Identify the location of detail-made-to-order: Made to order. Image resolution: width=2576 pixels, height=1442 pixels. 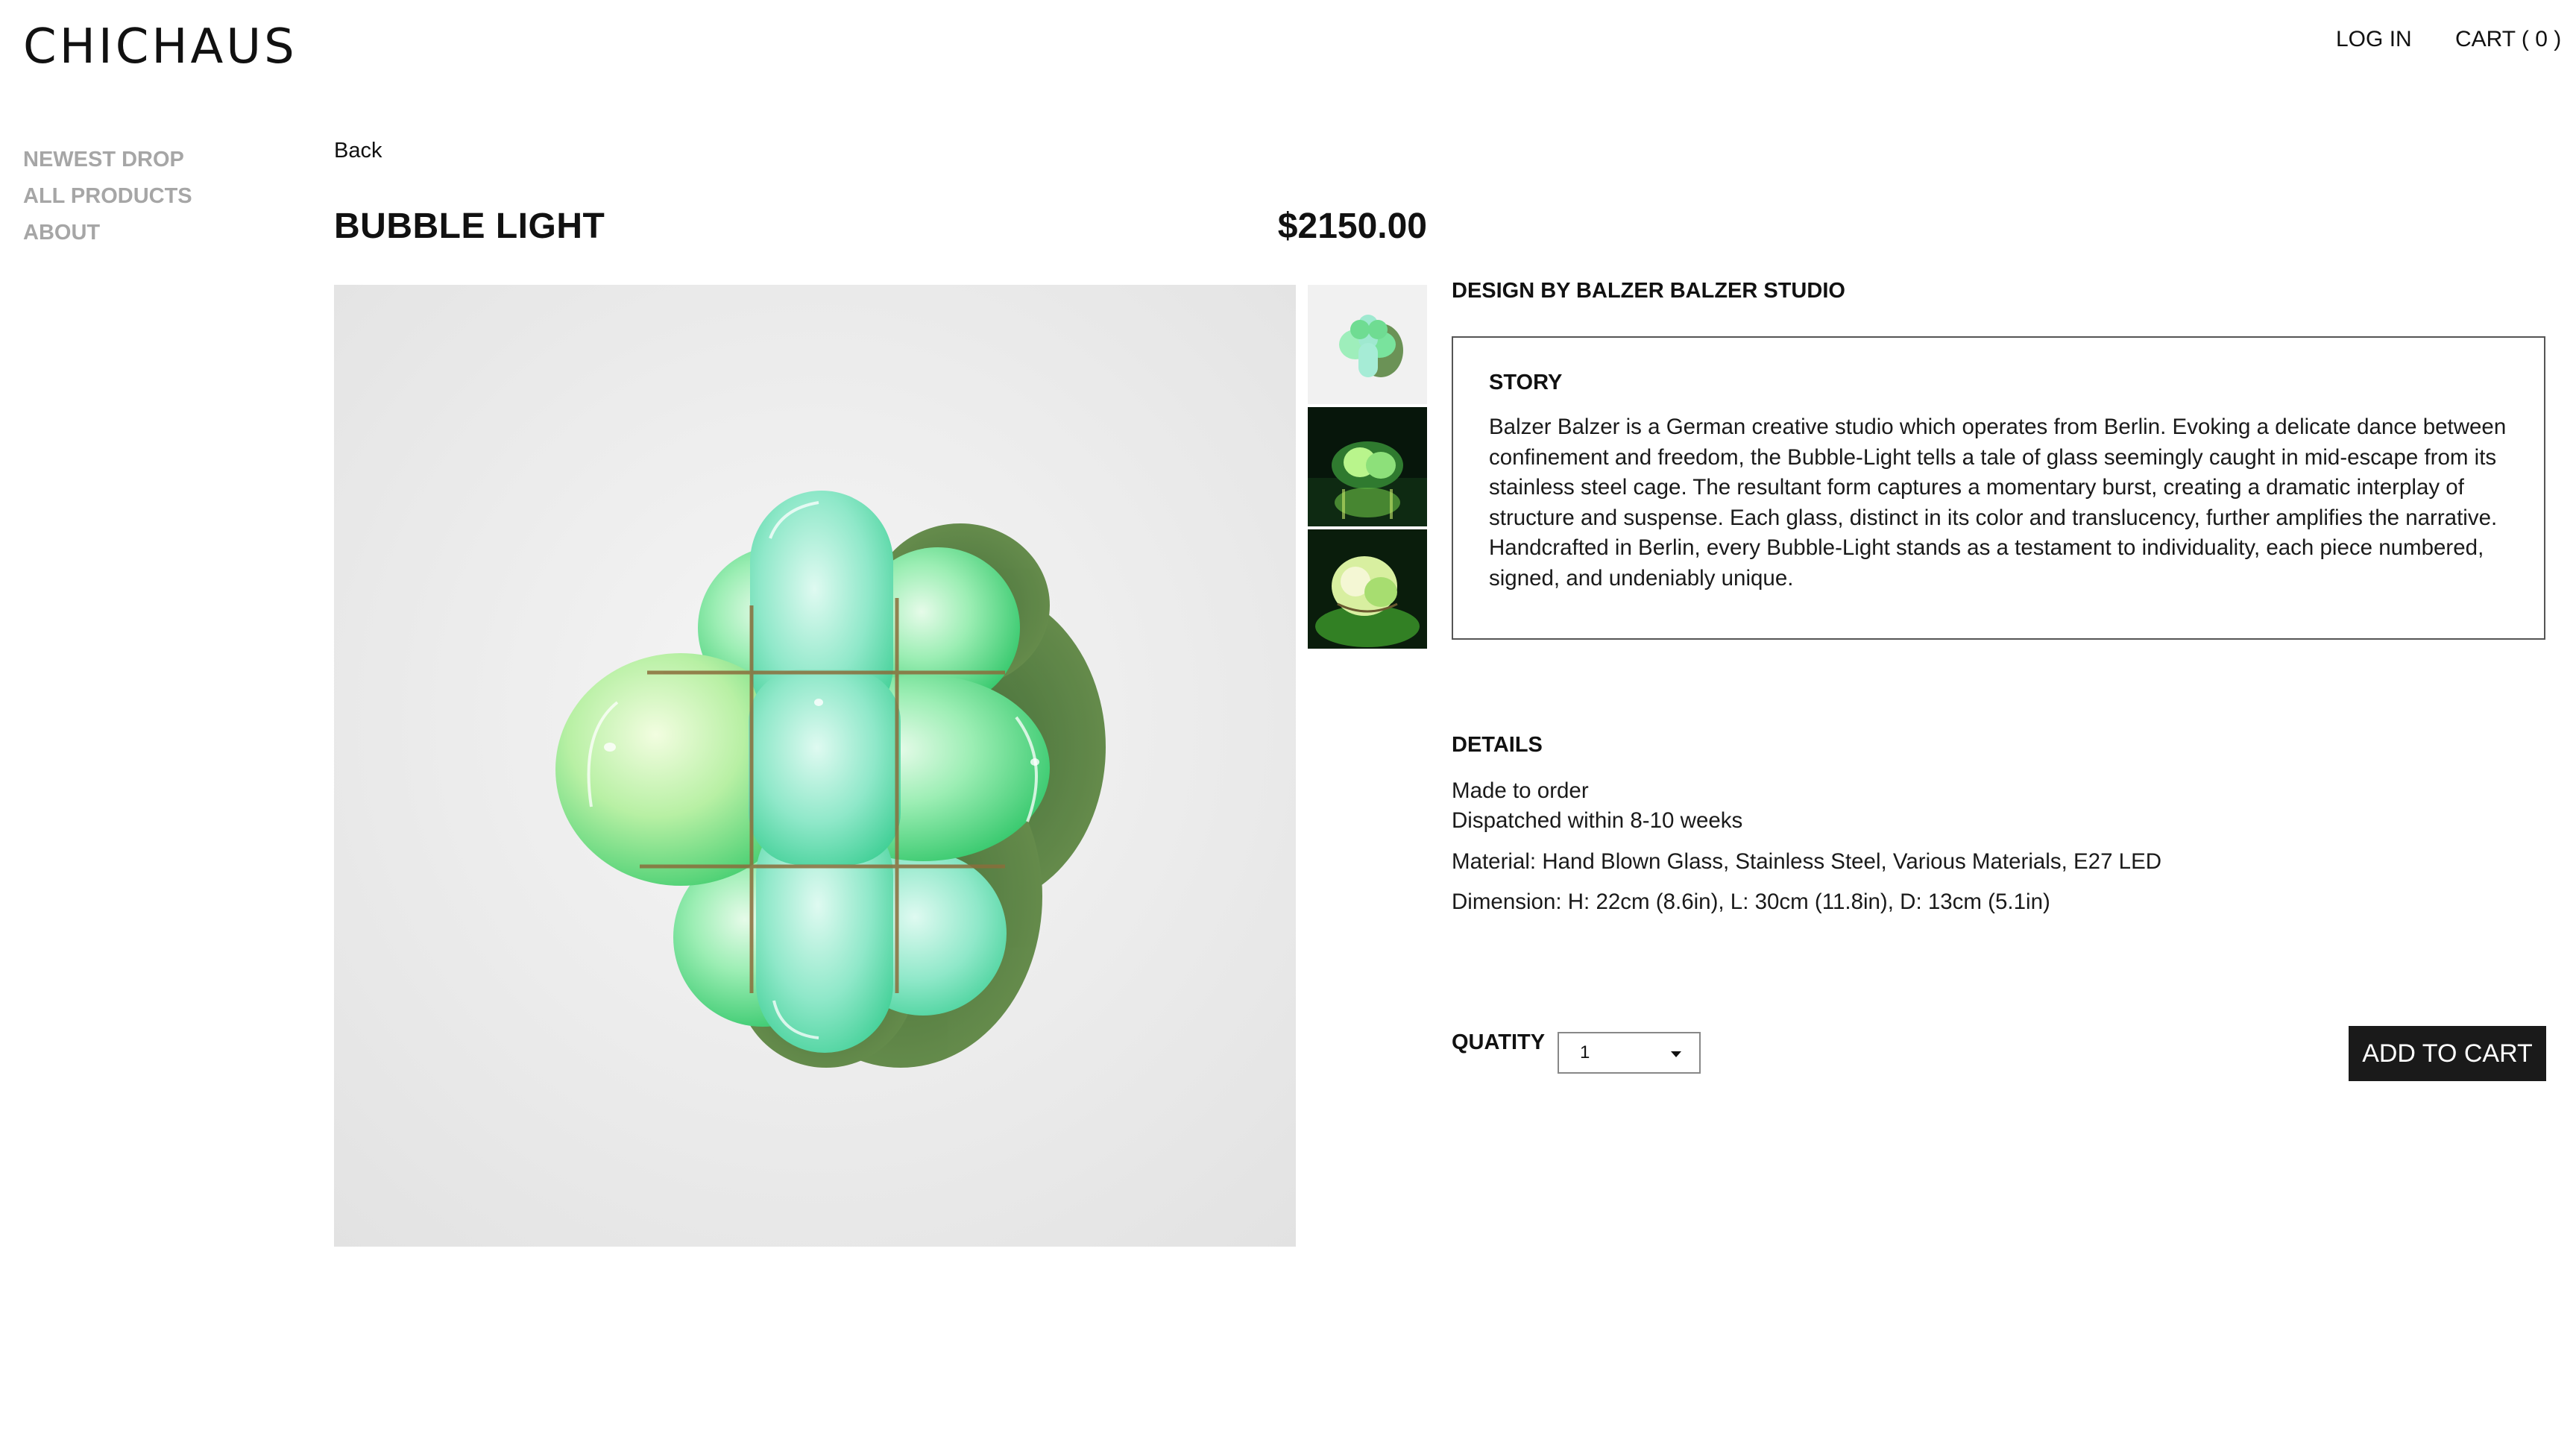
(1520, 790).